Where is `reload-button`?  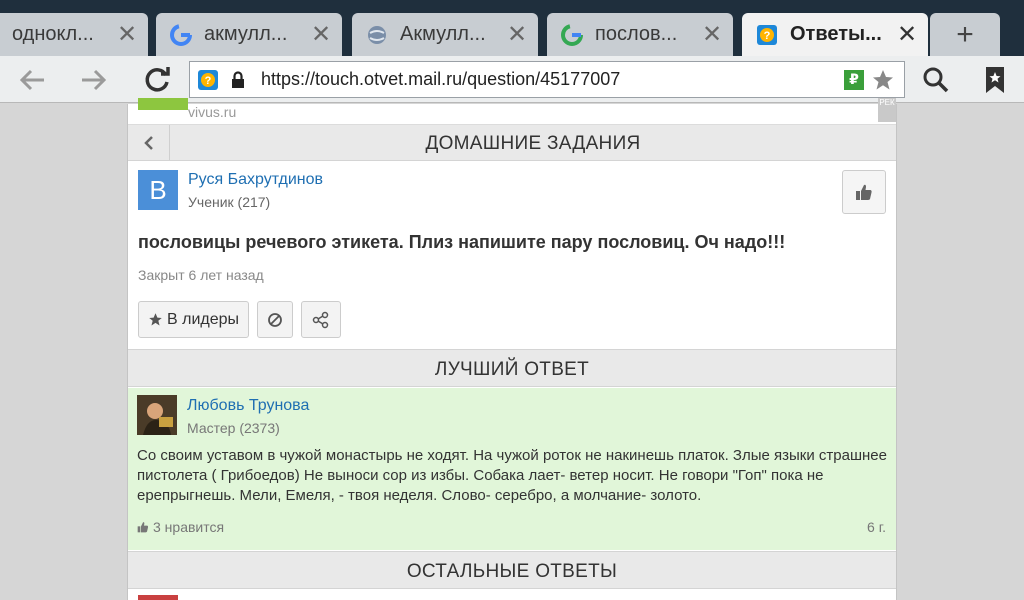
reload-button is located at coordinates (157, 80).